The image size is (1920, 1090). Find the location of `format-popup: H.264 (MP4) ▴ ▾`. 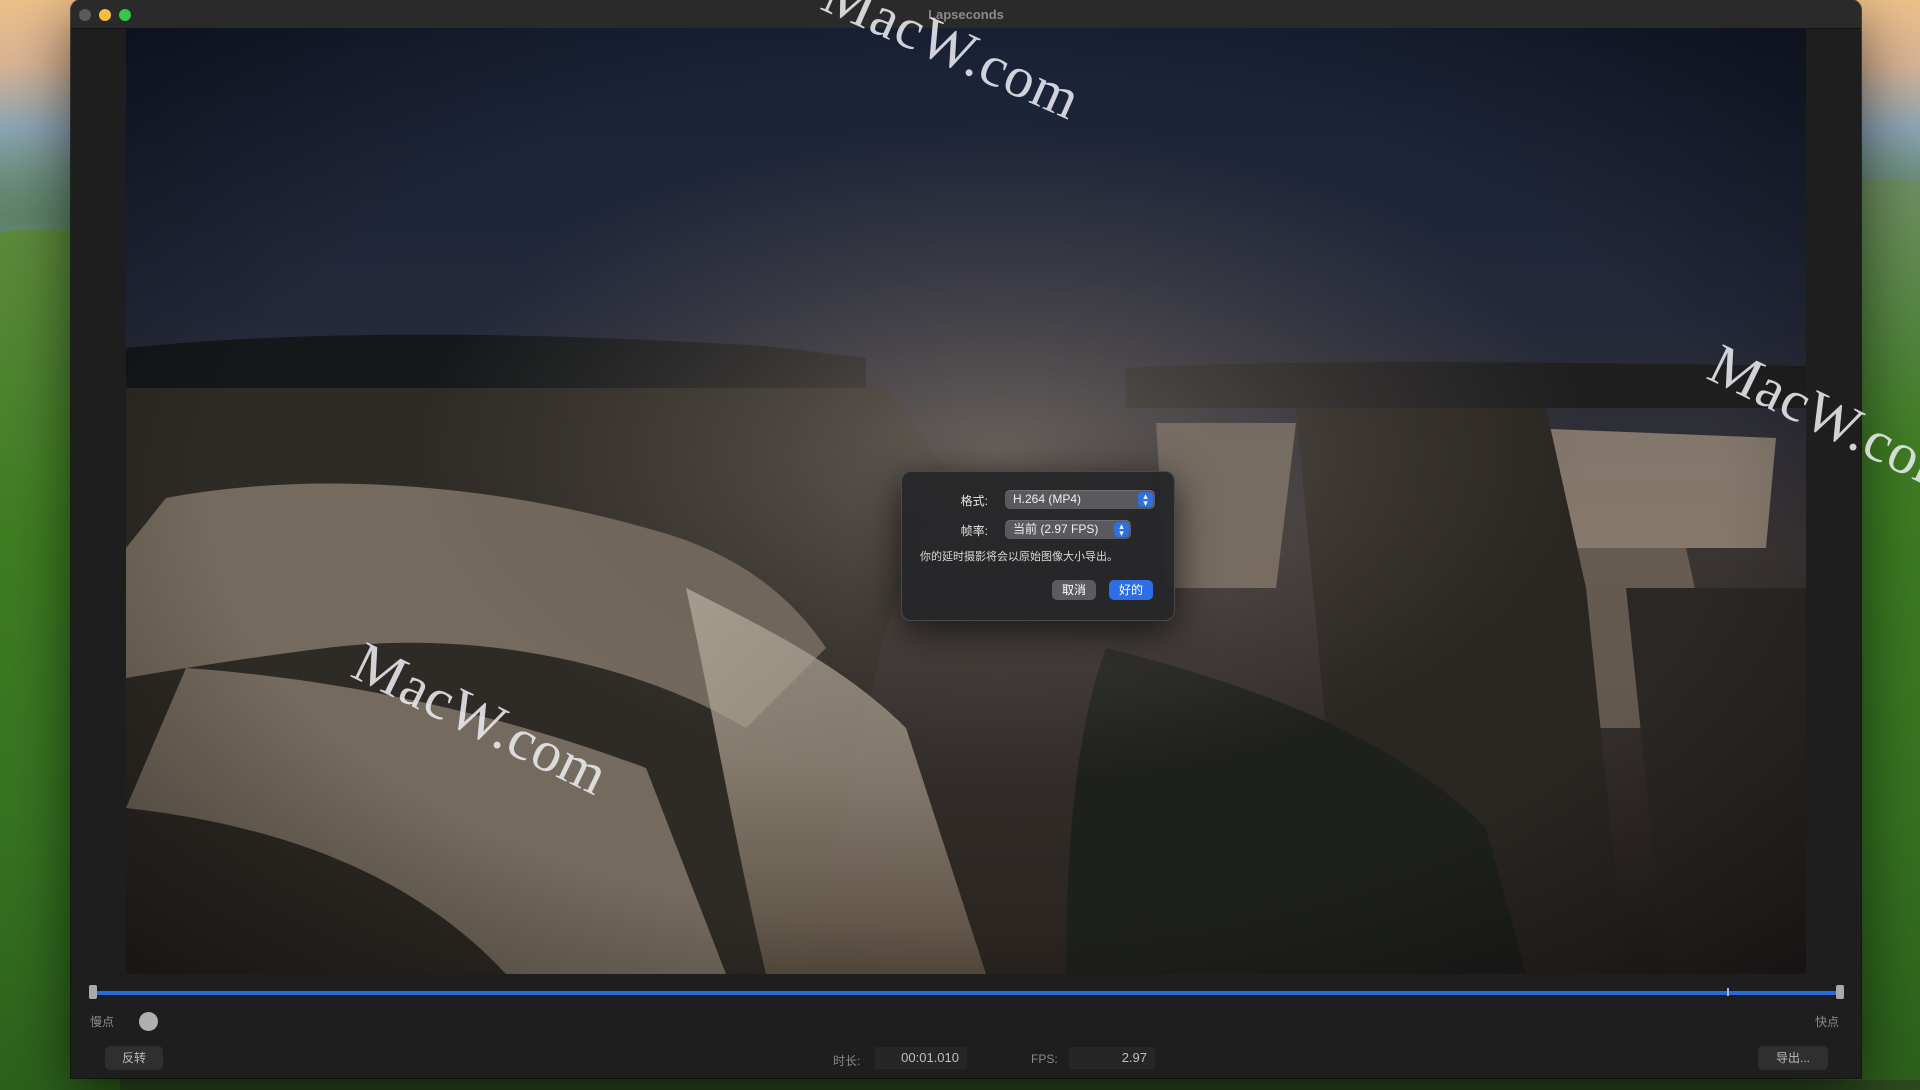

format-popup: H.264 (MP4) ▴ ▾ is located at coordinates (1080, 499).